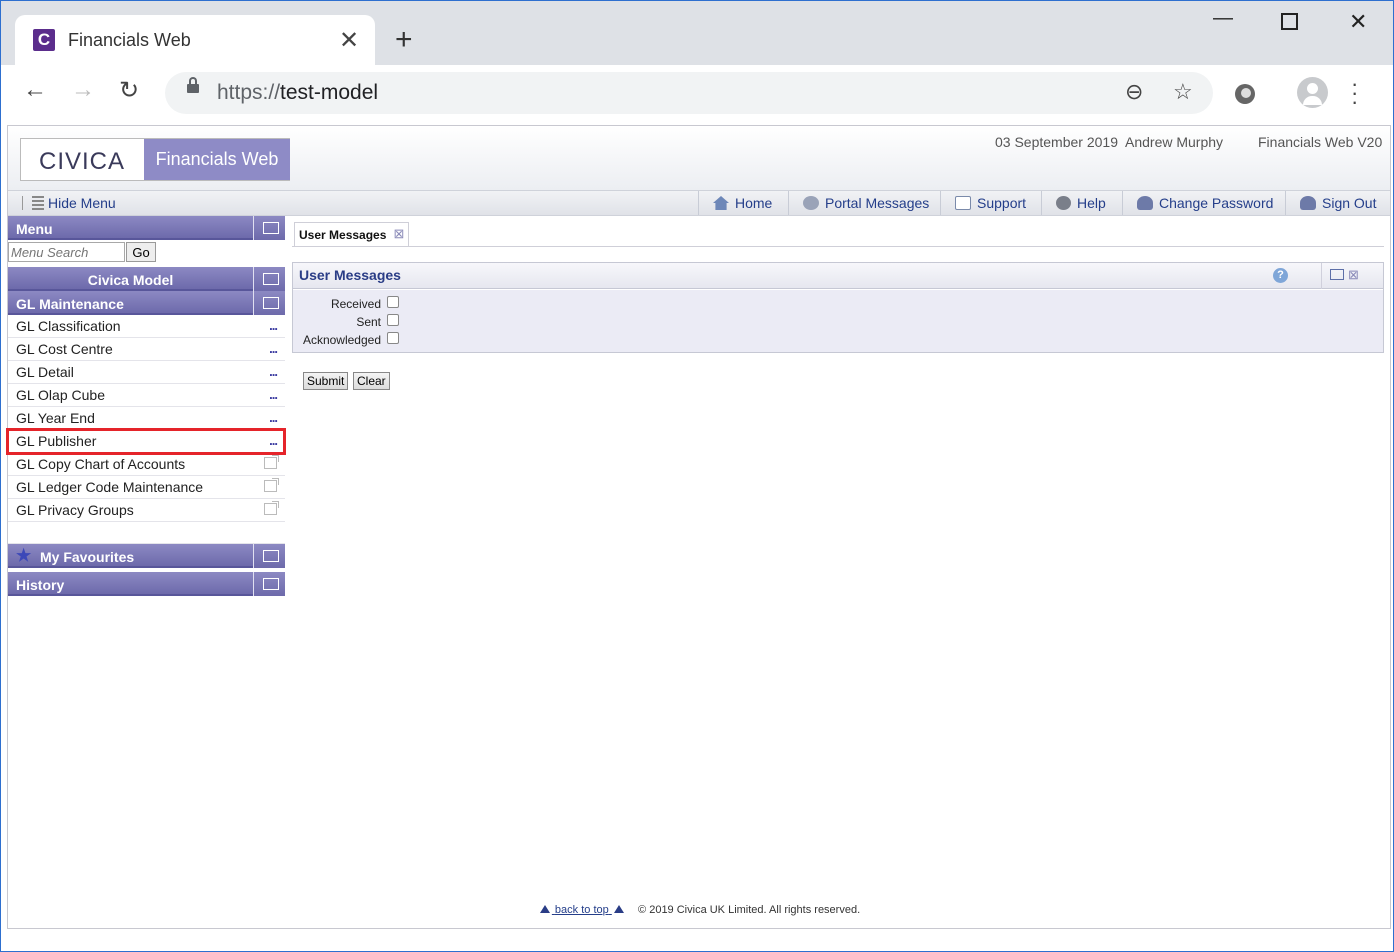 This screenshot has width=1394, height=952. What do you see at coordinates (129, 90) in the screenshot?
I see `reload-icon: ↻` at bounding box center [129, 90].